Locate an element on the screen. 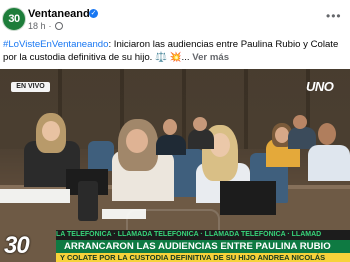  post-time: 18 h is located at coordinates (37, 26).